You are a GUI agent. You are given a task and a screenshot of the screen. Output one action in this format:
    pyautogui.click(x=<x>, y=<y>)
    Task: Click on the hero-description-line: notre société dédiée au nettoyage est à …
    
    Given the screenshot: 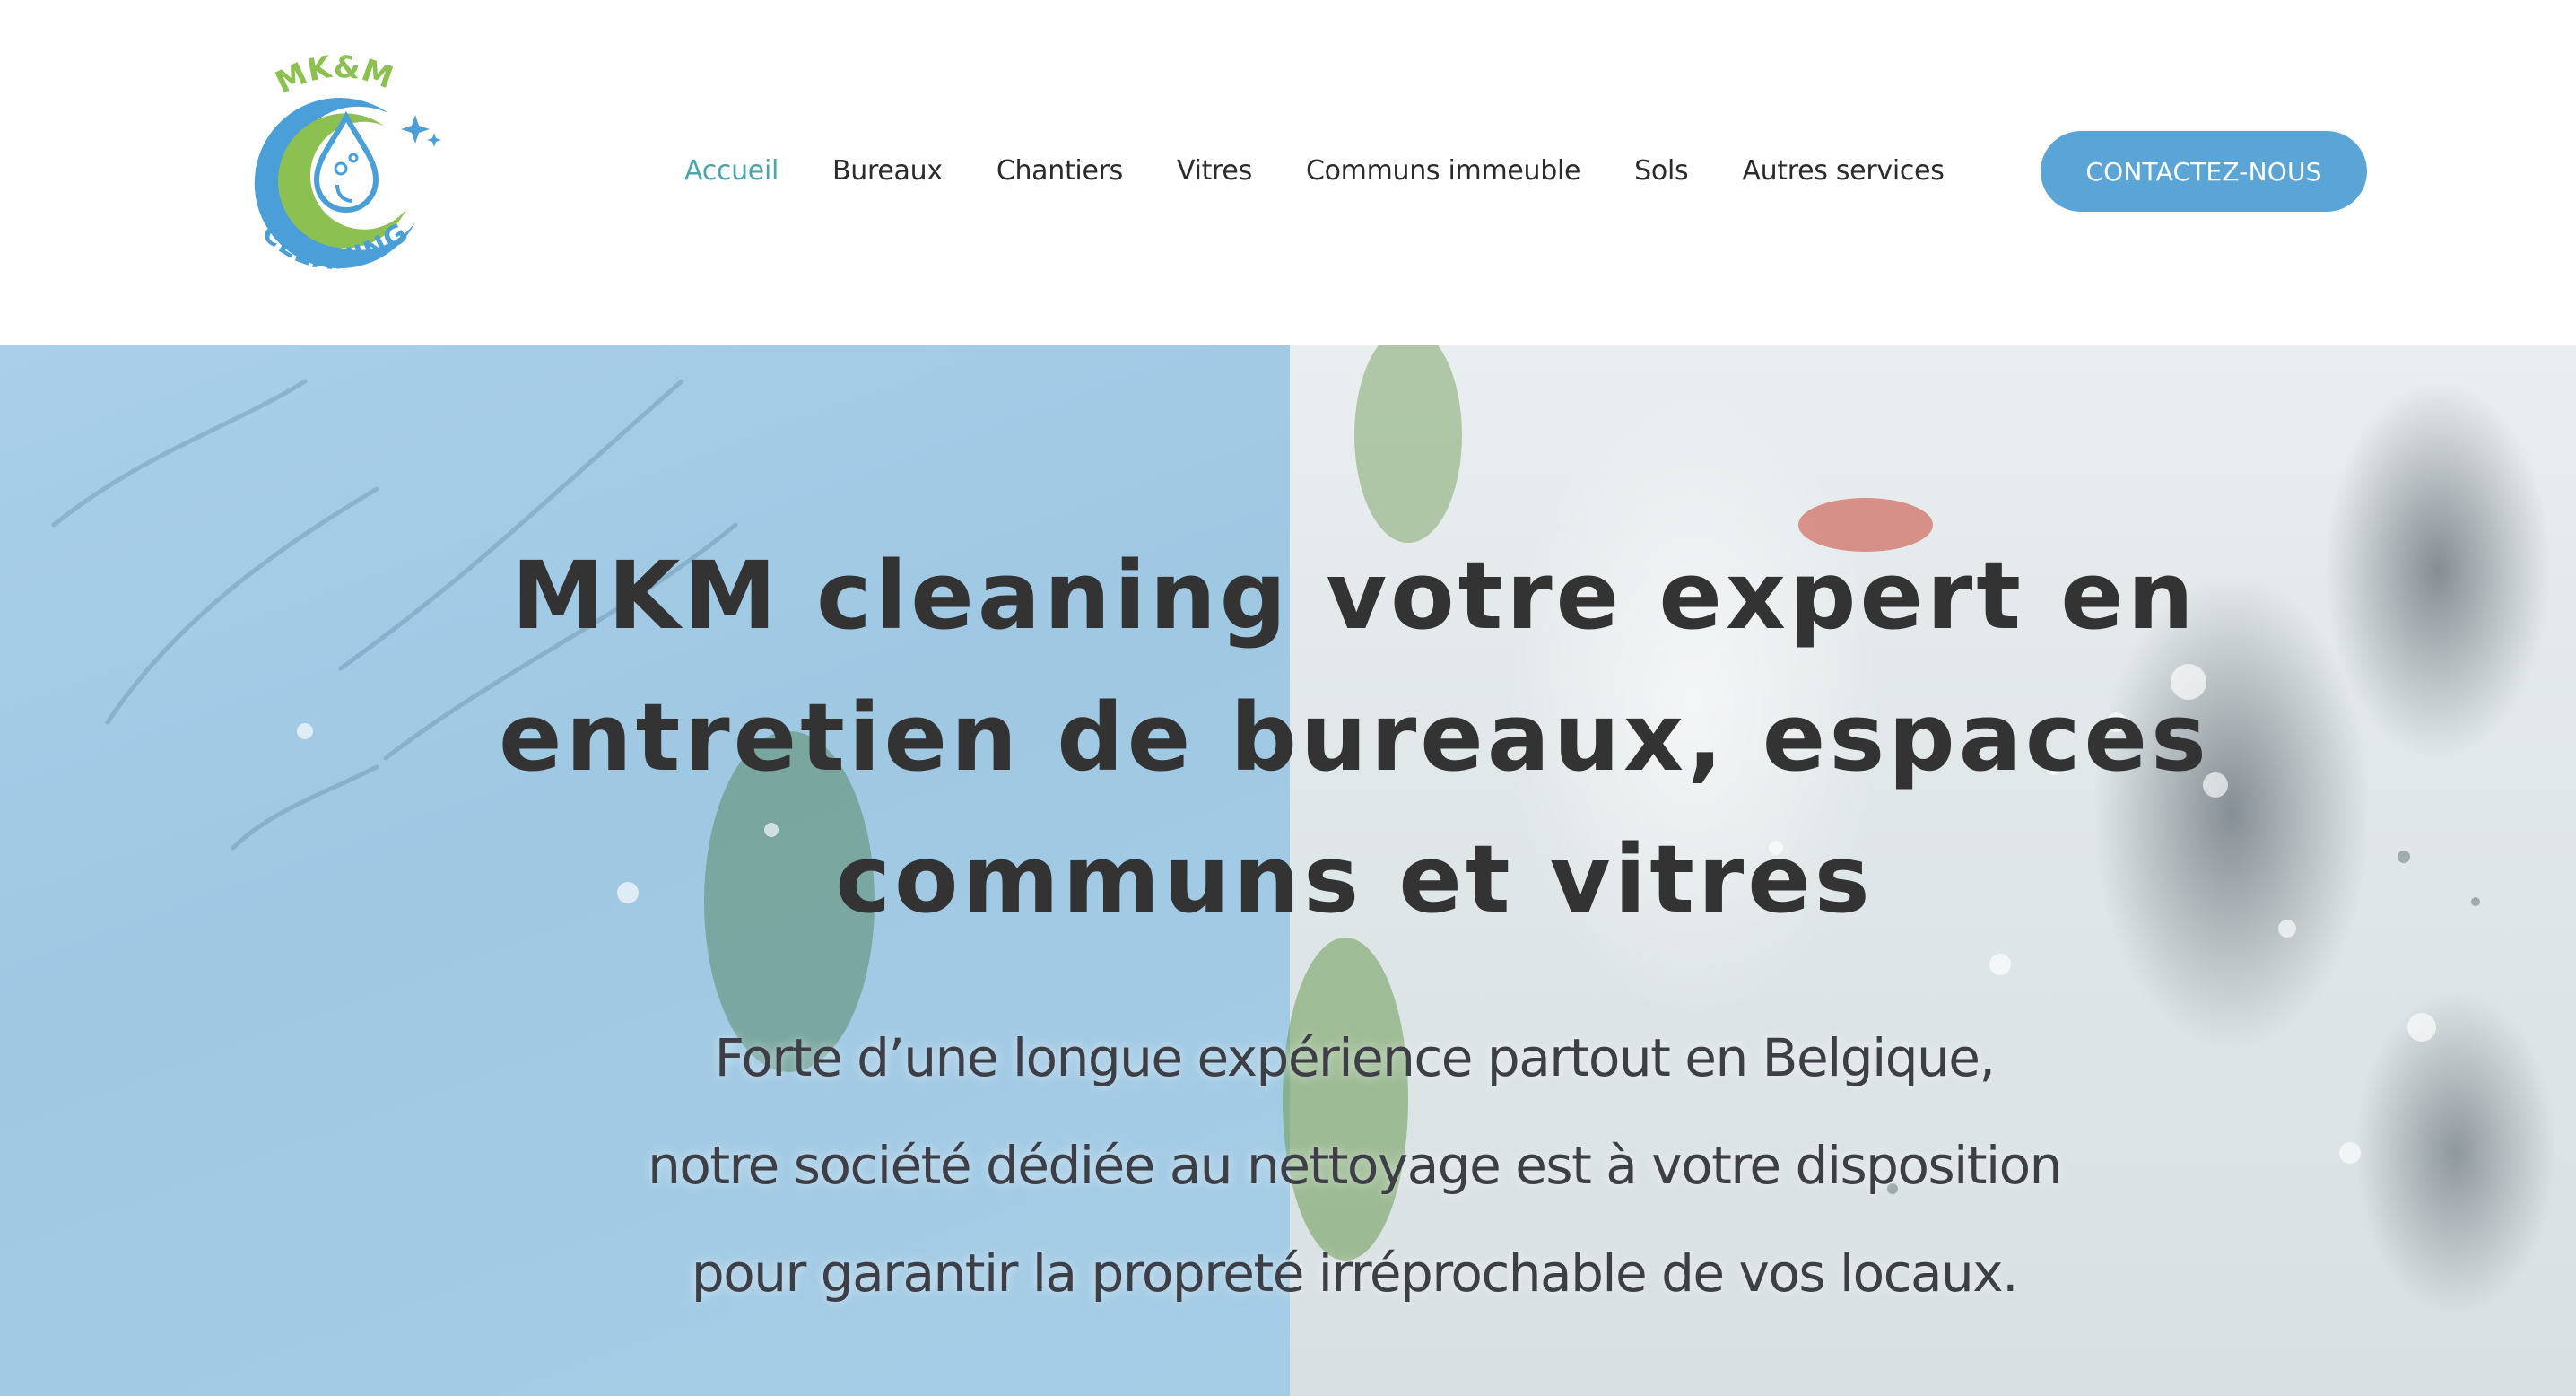 What is the action you would take?
    pyautogui.click(x=1355, y=1165)
    